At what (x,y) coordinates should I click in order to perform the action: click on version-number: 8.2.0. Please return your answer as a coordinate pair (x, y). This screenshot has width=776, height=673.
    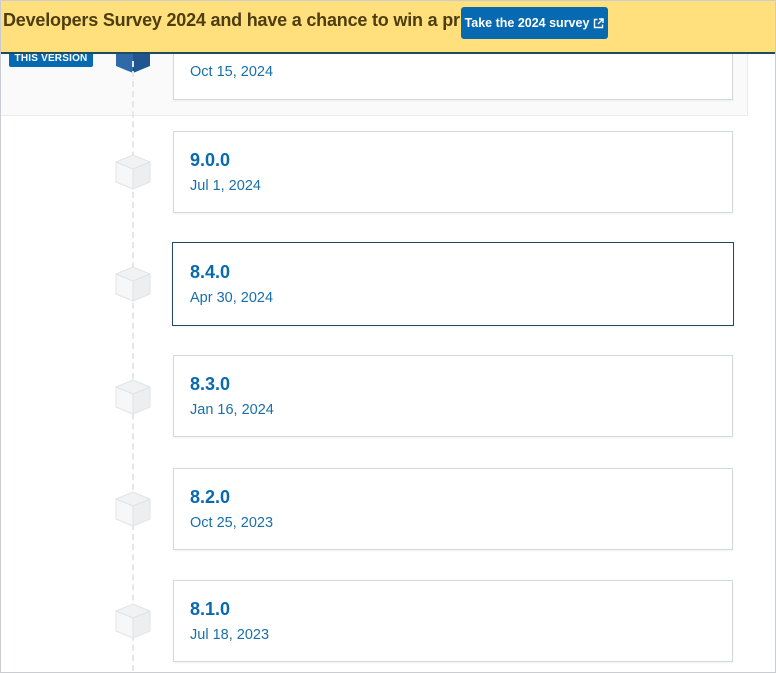
    Looking at the image, I should click on (210, 497).